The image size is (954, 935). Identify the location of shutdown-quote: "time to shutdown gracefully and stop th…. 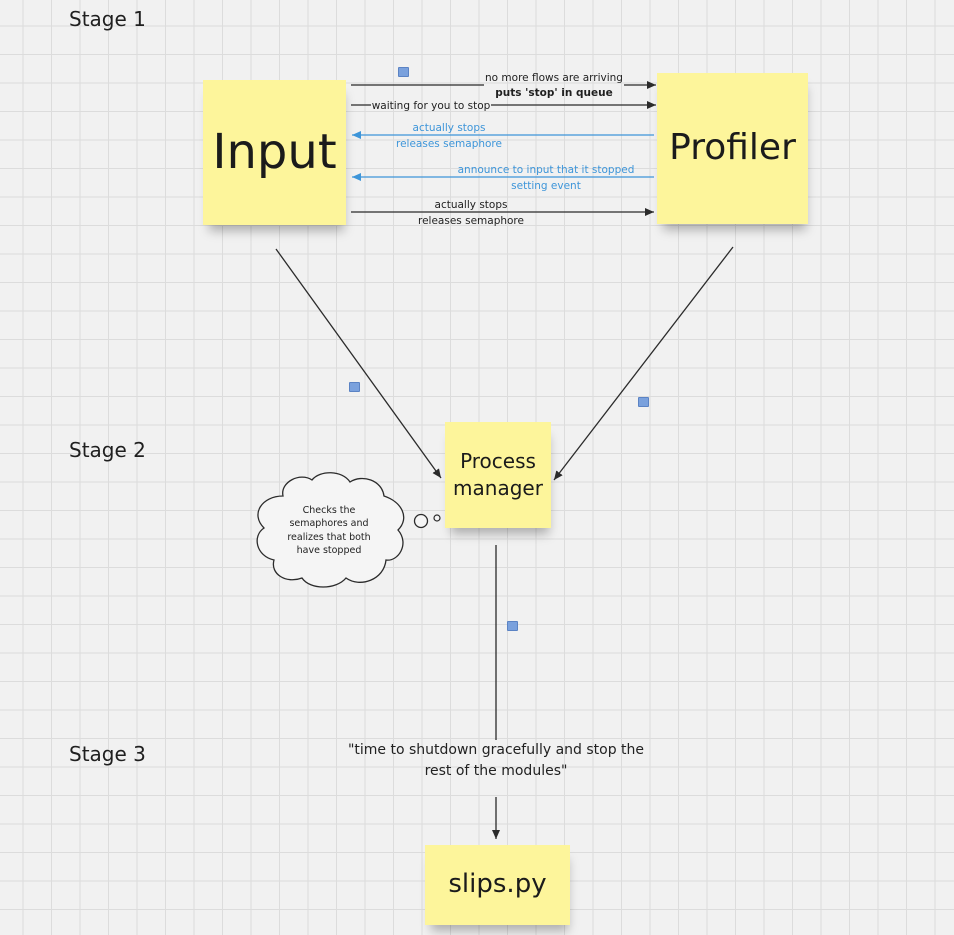
(496, 761).